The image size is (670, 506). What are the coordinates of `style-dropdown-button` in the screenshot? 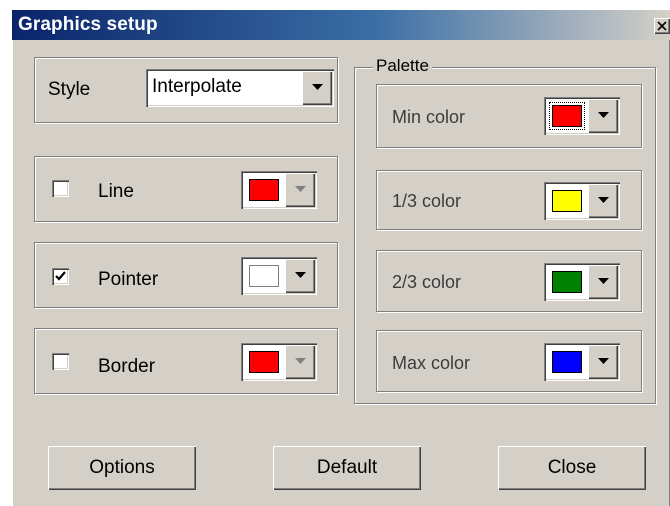 It's located at (317, 88).